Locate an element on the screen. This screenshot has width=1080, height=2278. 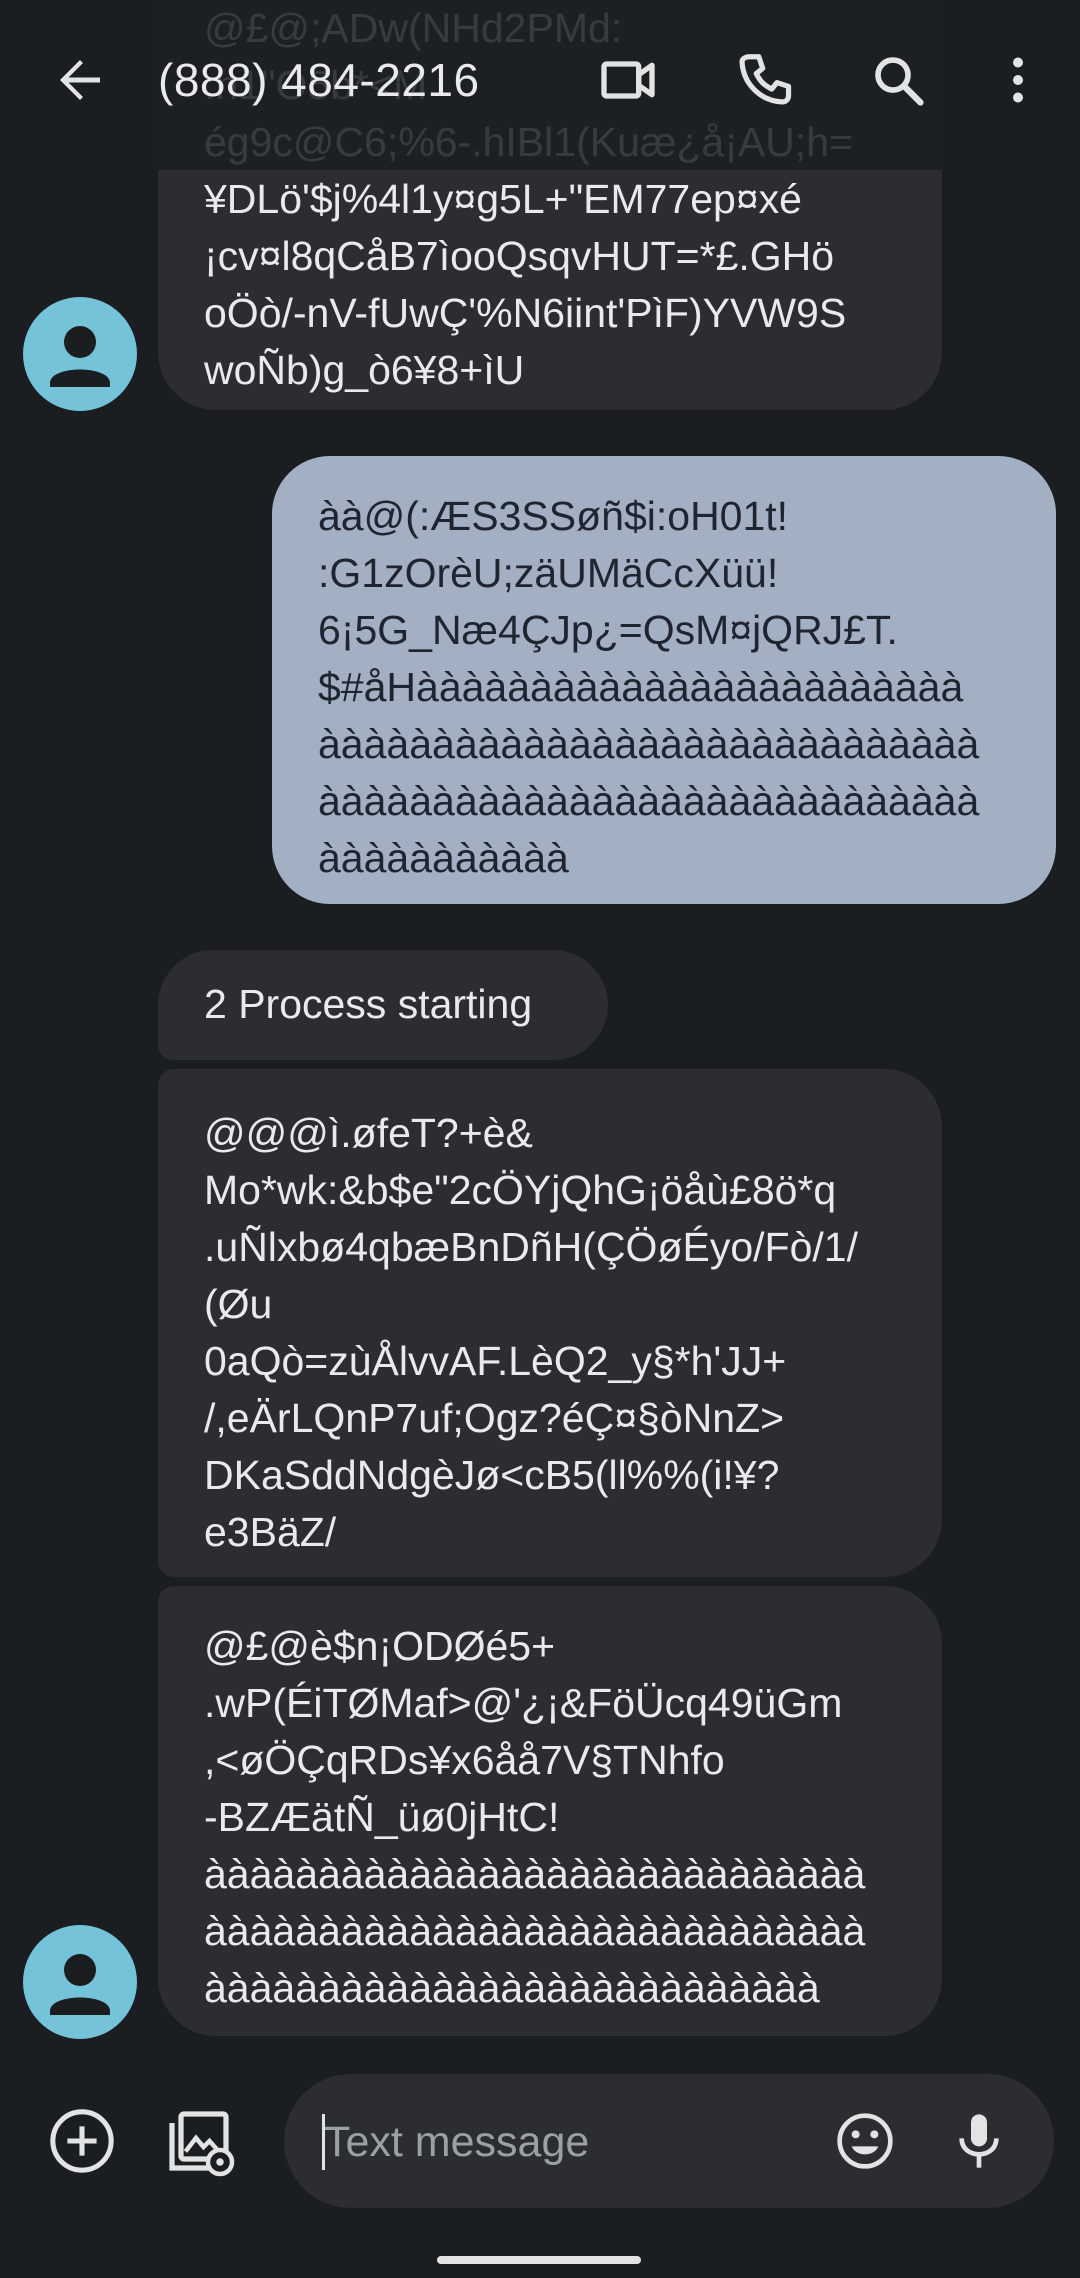
composer-bar is located at coordinates (540, 2174).